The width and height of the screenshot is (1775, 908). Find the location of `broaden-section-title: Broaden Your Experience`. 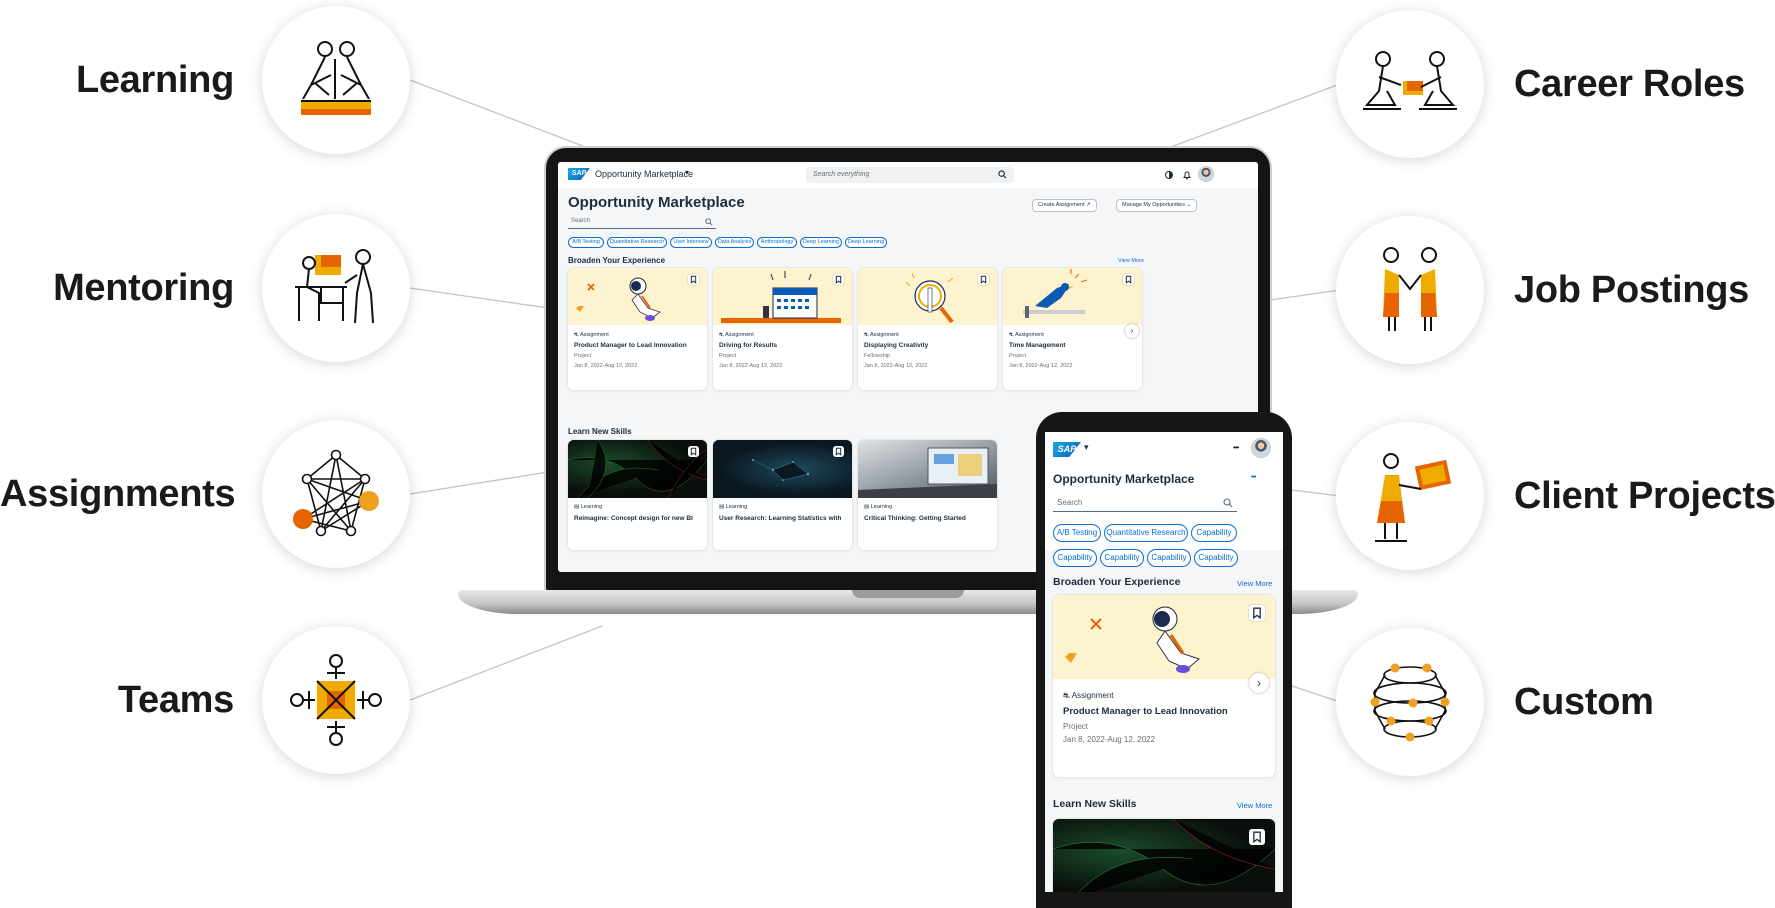

broaden-section-title: Broaden Your Experience is located at coordinates (617, 260).